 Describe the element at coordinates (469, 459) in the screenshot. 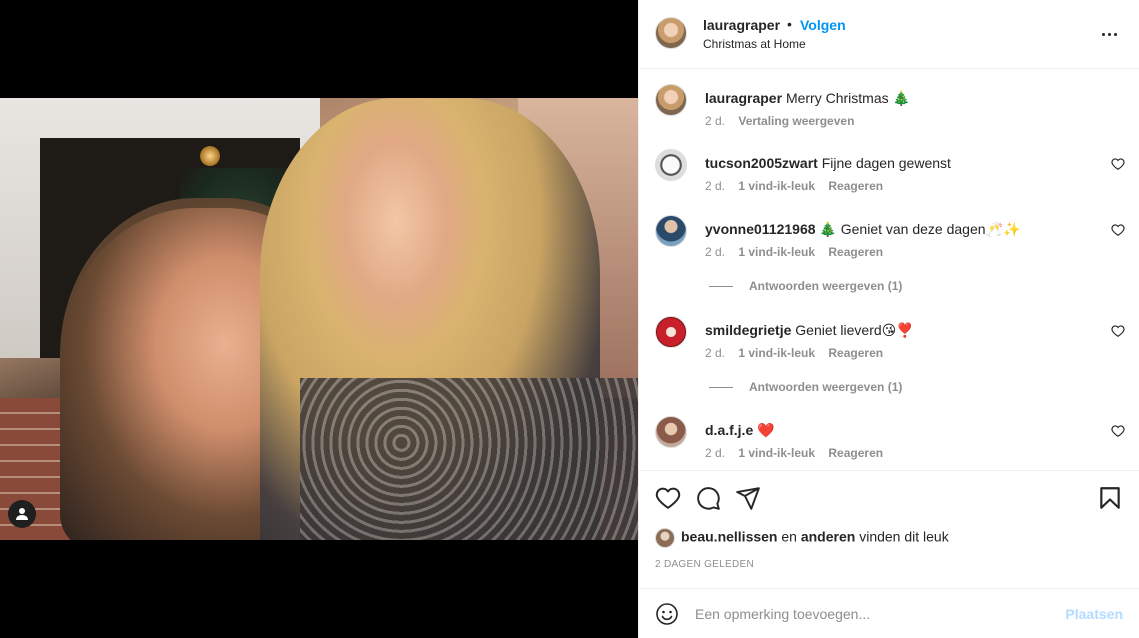

I see `photo-jacket` at that location.